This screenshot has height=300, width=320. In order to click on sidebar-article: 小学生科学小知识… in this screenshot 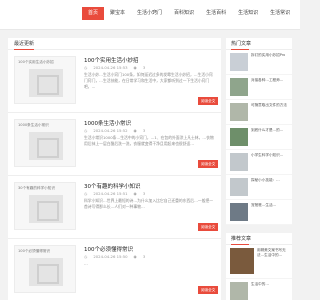, I will do `click(259, 162)`.